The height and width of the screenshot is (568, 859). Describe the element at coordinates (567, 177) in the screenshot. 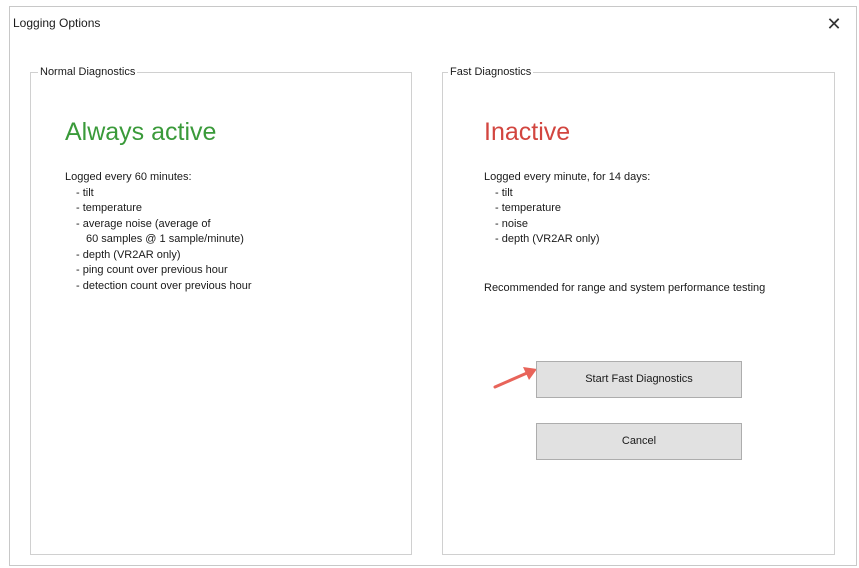

I see `fast-detail-heading: Logged every minute, for 14 days:` at that location.